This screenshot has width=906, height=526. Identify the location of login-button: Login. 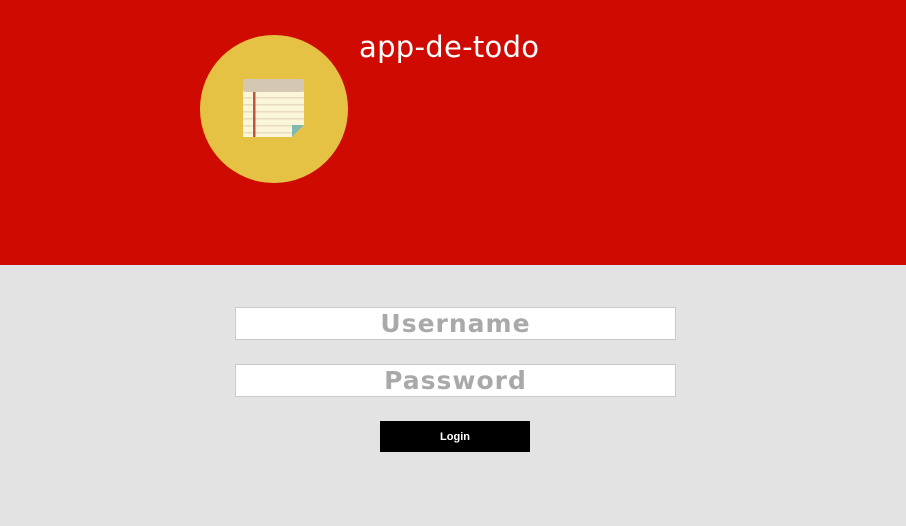
(455, 436).